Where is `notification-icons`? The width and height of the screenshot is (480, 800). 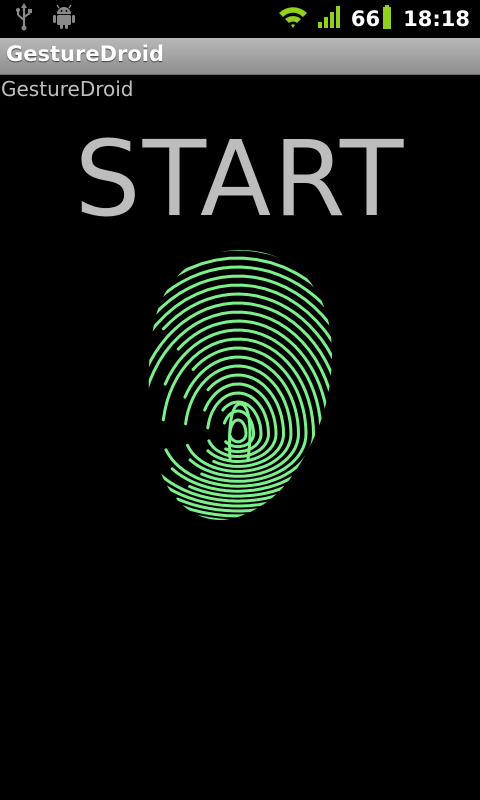 notification-icons is located at coordinates (45, 19).